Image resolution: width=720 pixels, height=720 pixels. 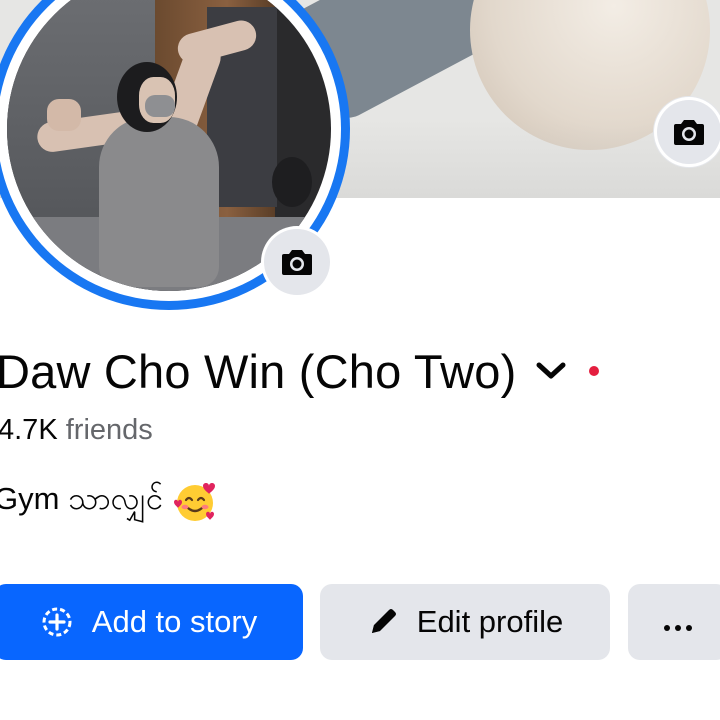 I want to click on chevron-down-icon, so click(x=551, y=371).